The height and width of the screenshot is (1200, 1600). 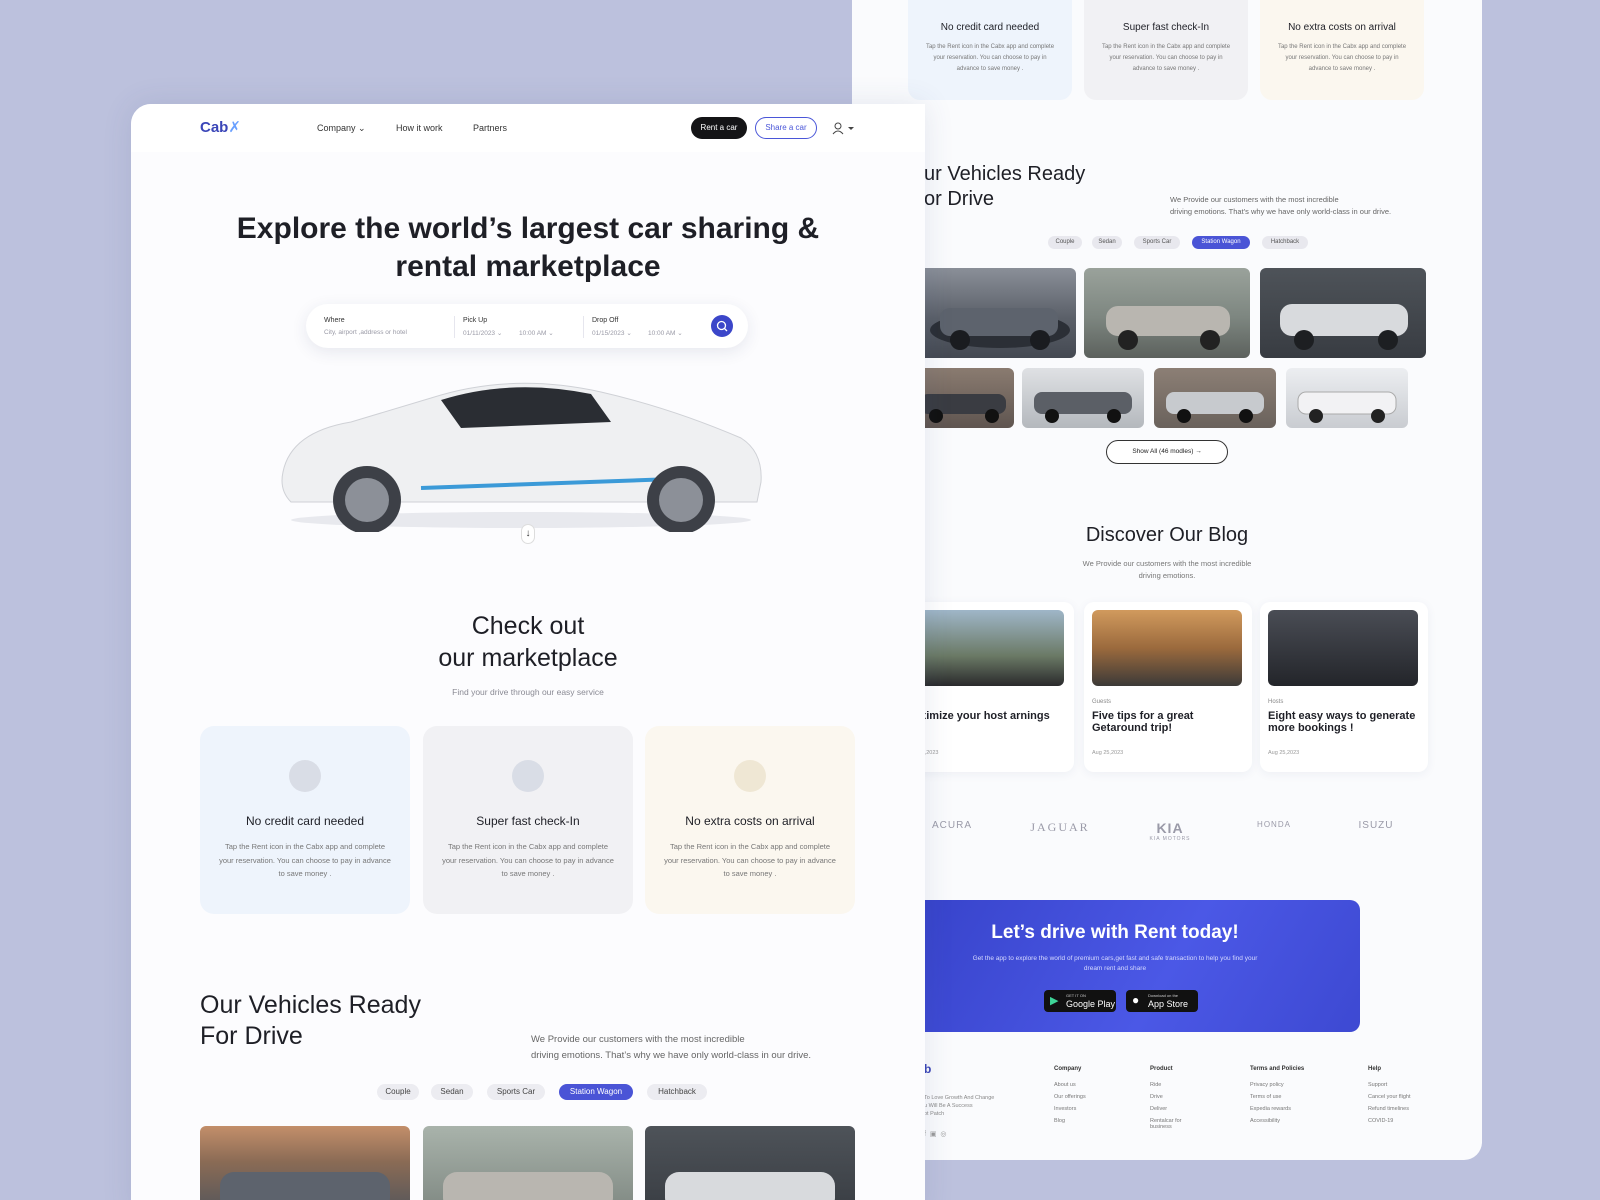 I want to click on footer-link: Support, so click(x=1377, y=1085).